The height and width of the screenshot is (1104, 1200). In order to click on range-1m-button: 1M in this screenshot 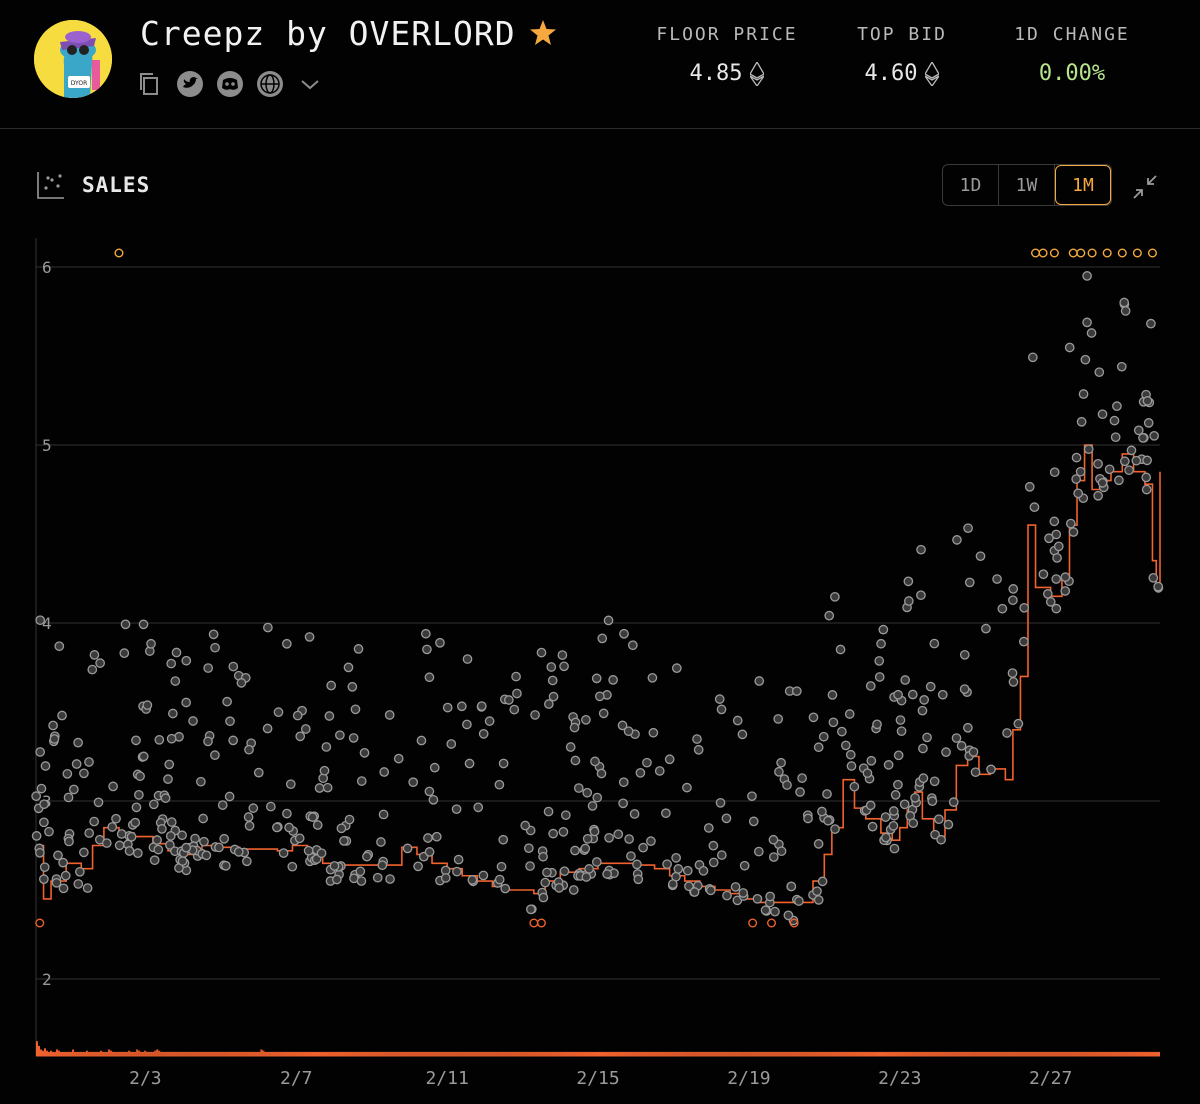, I will do `click(1083, 185)`.